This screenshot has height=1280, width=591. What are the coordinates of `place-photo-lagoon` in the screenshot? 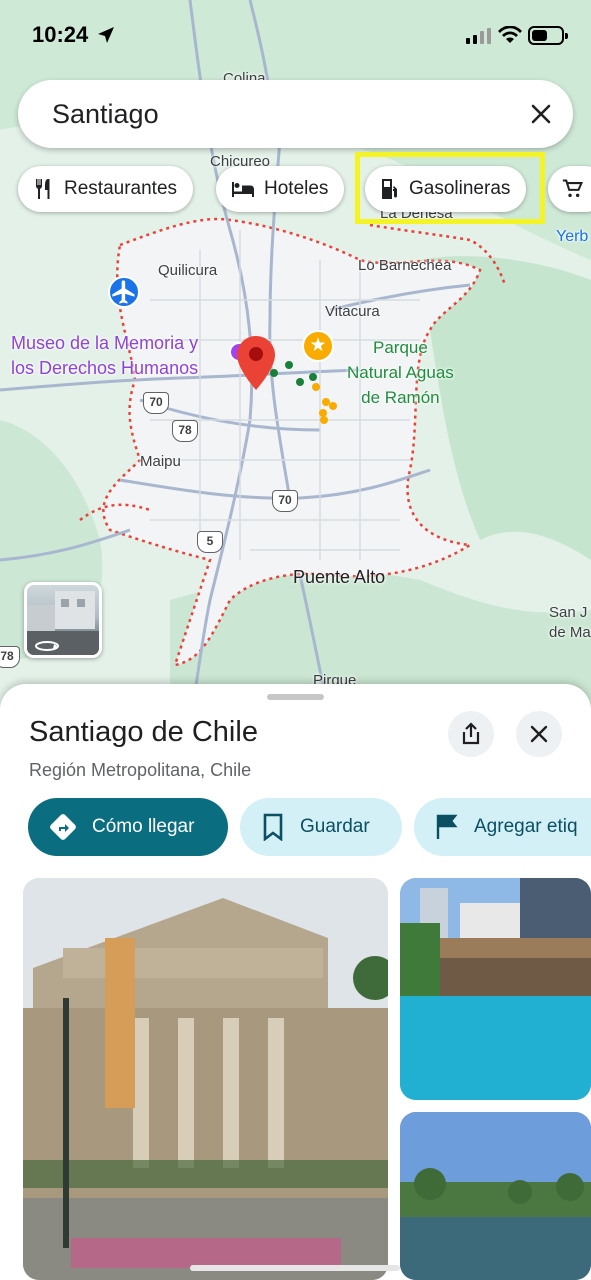 It's located at (495, 1196).